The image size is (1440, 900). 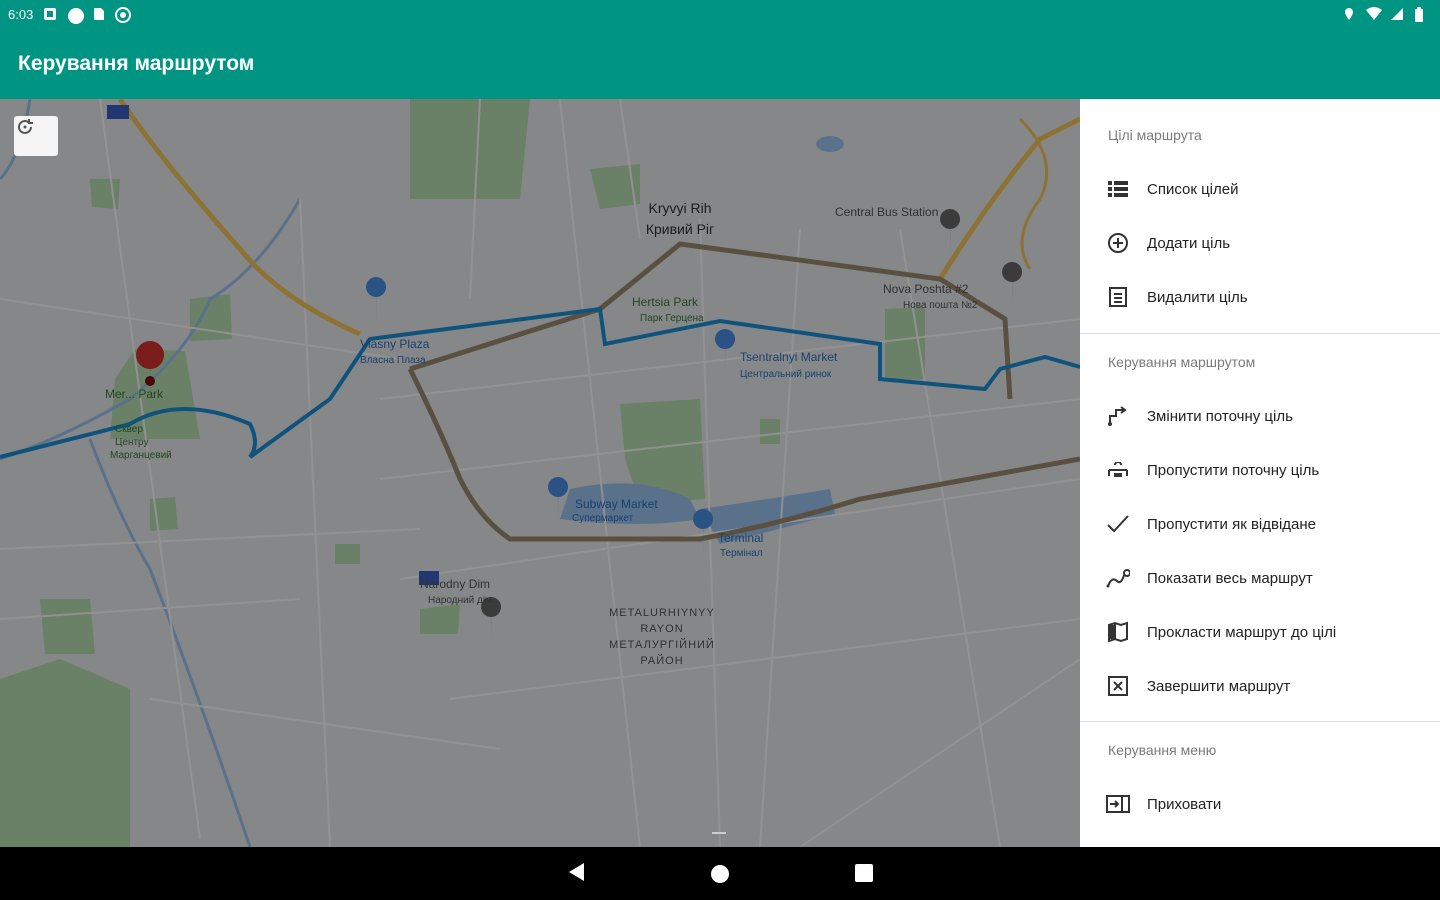 I want to click on battery-icon, so click(x=1421, y=14).